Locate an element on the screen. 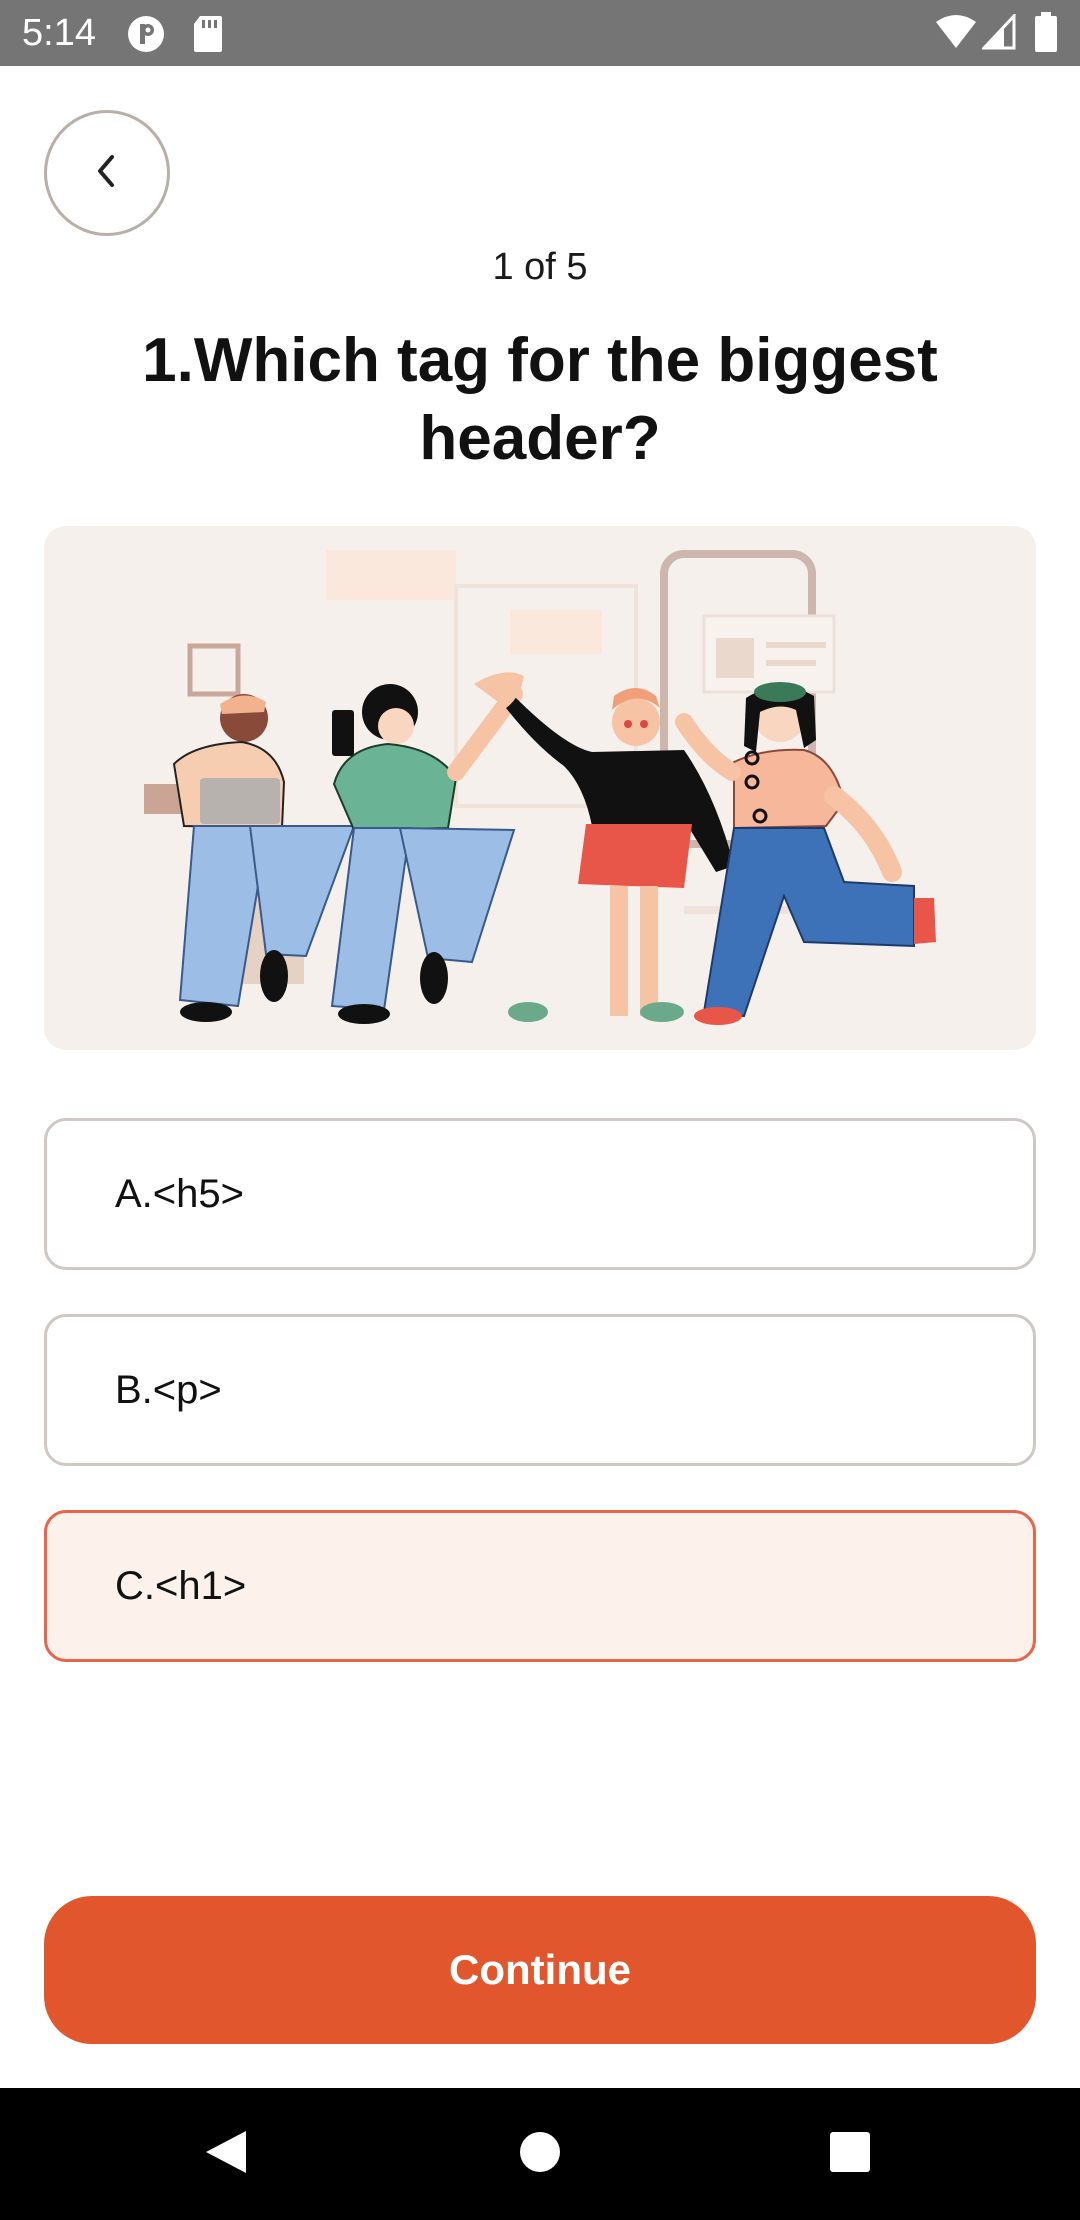  recents-square-icon is located at coordinates (850, 2154).